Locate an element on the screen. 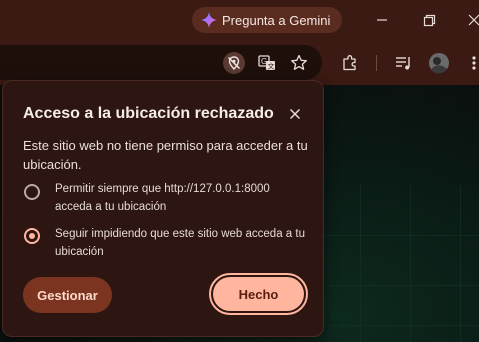 This screenshot has height=342, width=479. manage-button: Gestionar is located at coordinates (67, 295).